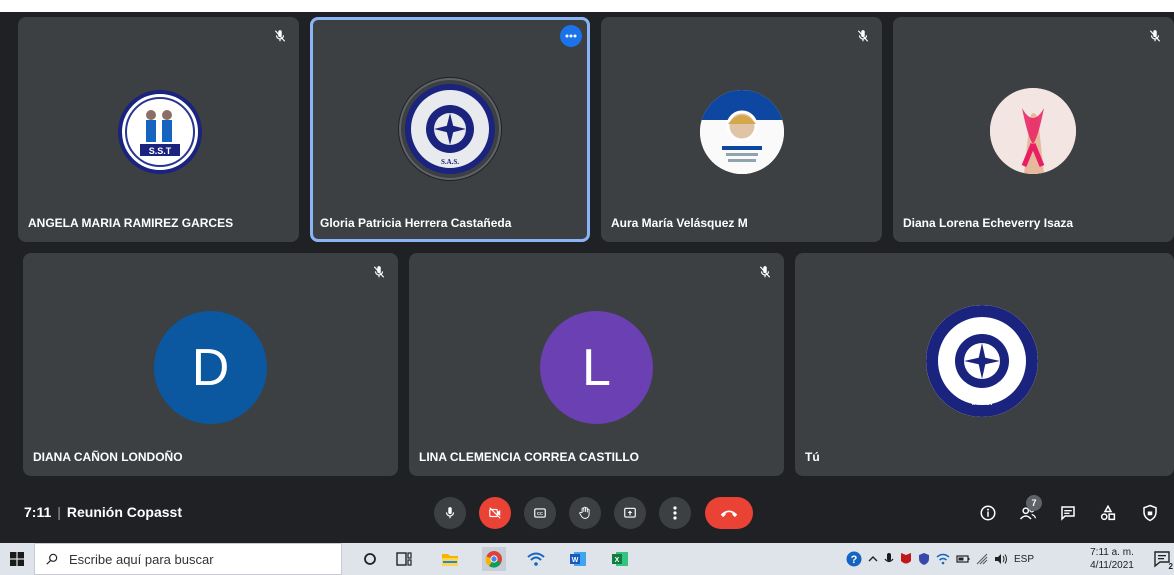  I want to click on people-count-badge: 7, so click(1034, 503).